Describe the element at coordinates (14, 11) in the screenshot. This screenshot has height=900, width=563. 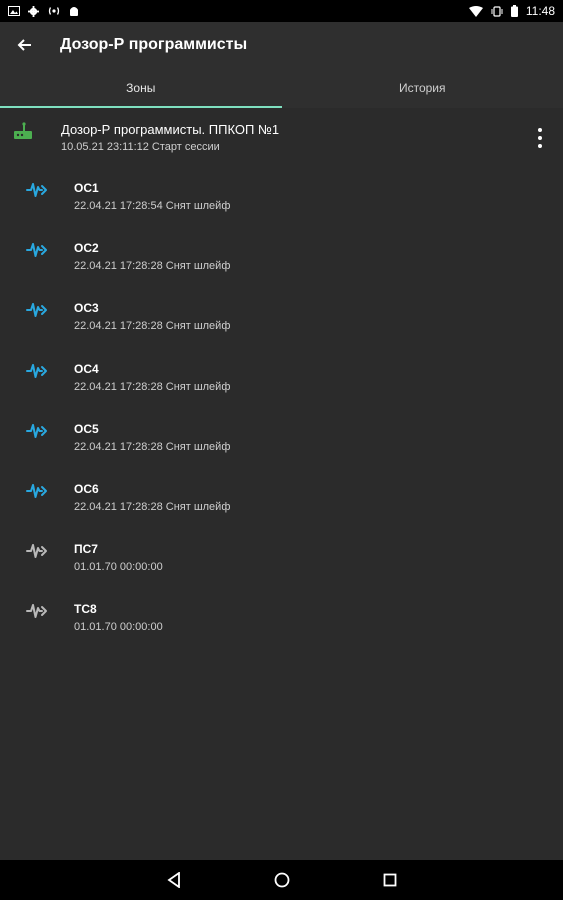
I see `image-icon` at that location.